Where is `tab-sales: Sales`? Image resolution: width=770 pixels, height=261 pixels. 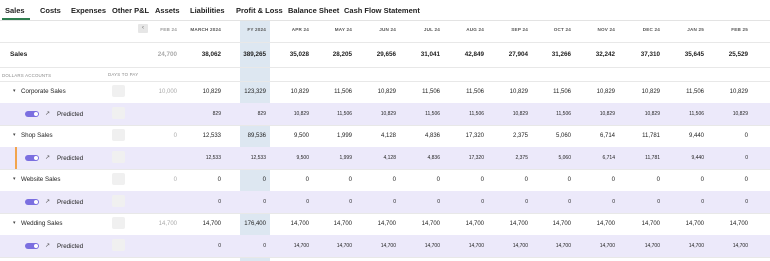 tab-sales: Sales is located at coordinates (15, 10).